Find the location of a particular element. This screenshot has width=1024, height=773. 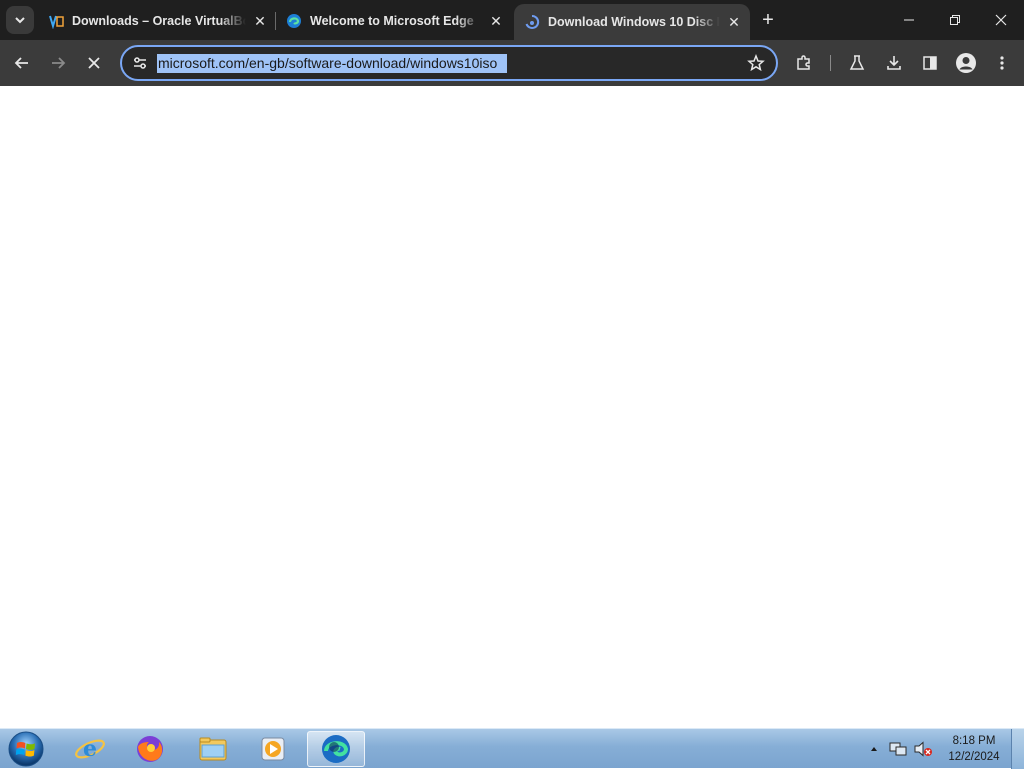

tab-title: Download Windows 10 Disc Image is located at coordinates (634, 22).